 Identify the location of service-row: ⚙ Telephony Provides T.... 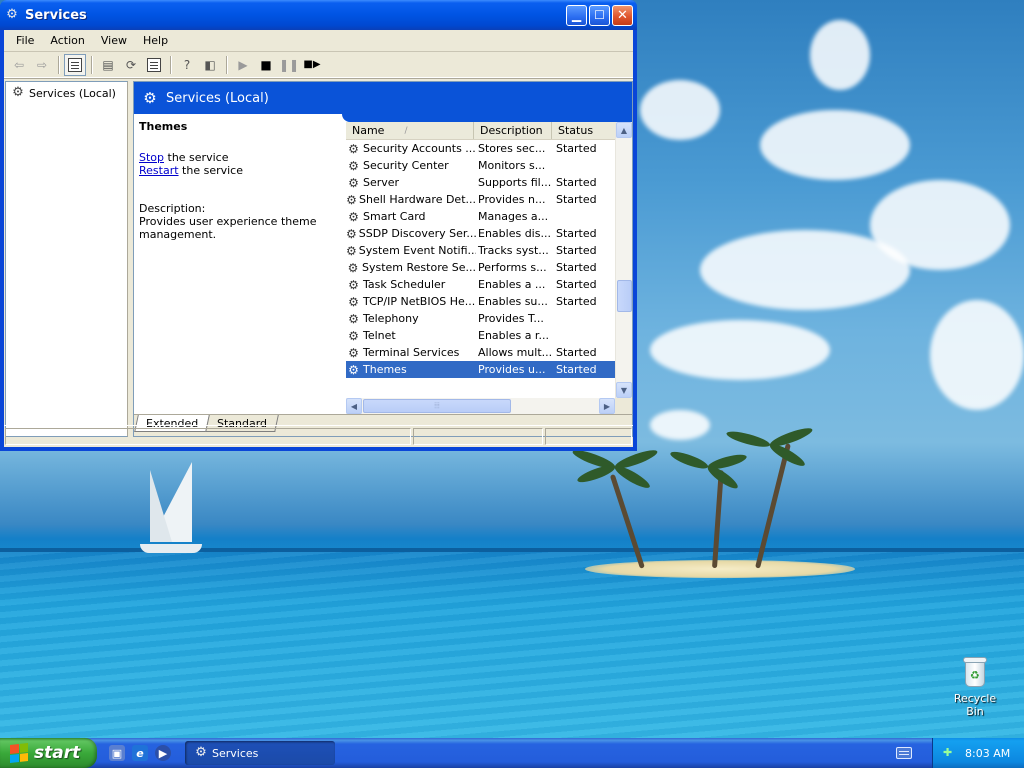
(481, 318).